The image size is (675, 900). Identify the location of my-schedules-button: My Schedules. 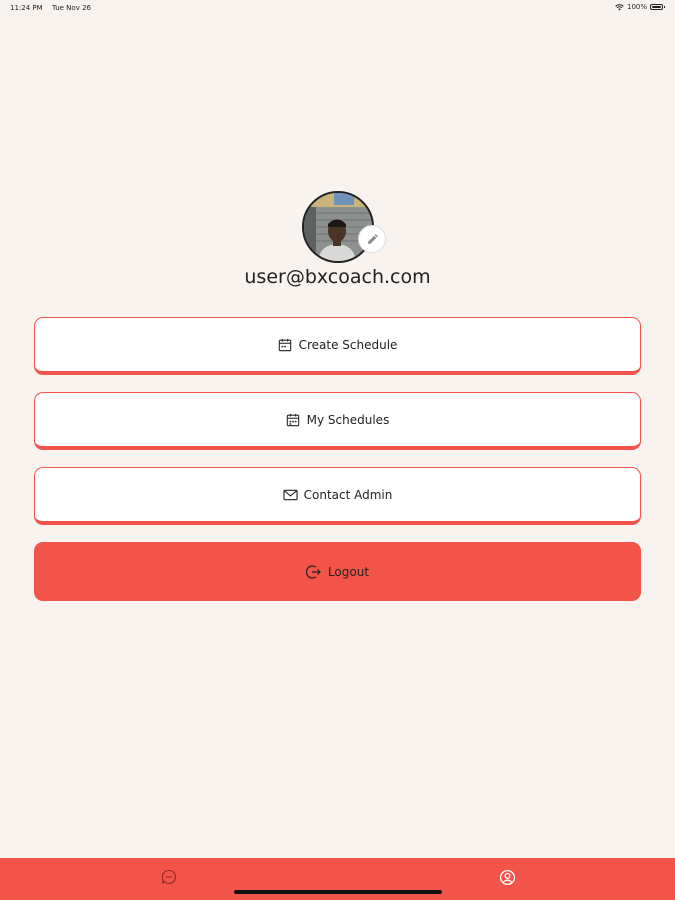
(337, 421).